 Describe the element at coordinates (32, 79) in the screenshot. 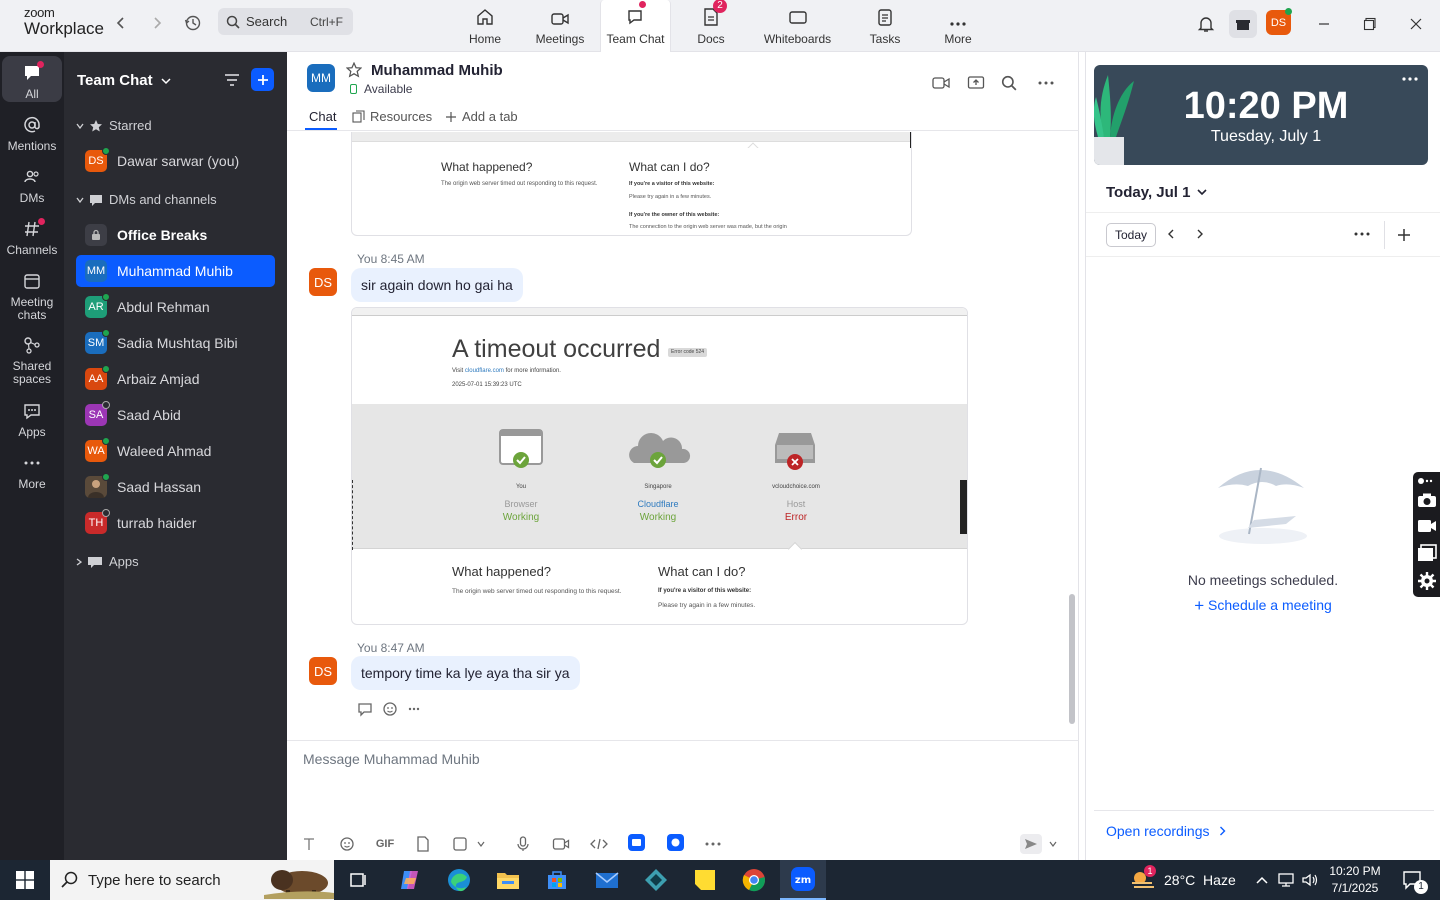

I see `rail-all: All` at that location.